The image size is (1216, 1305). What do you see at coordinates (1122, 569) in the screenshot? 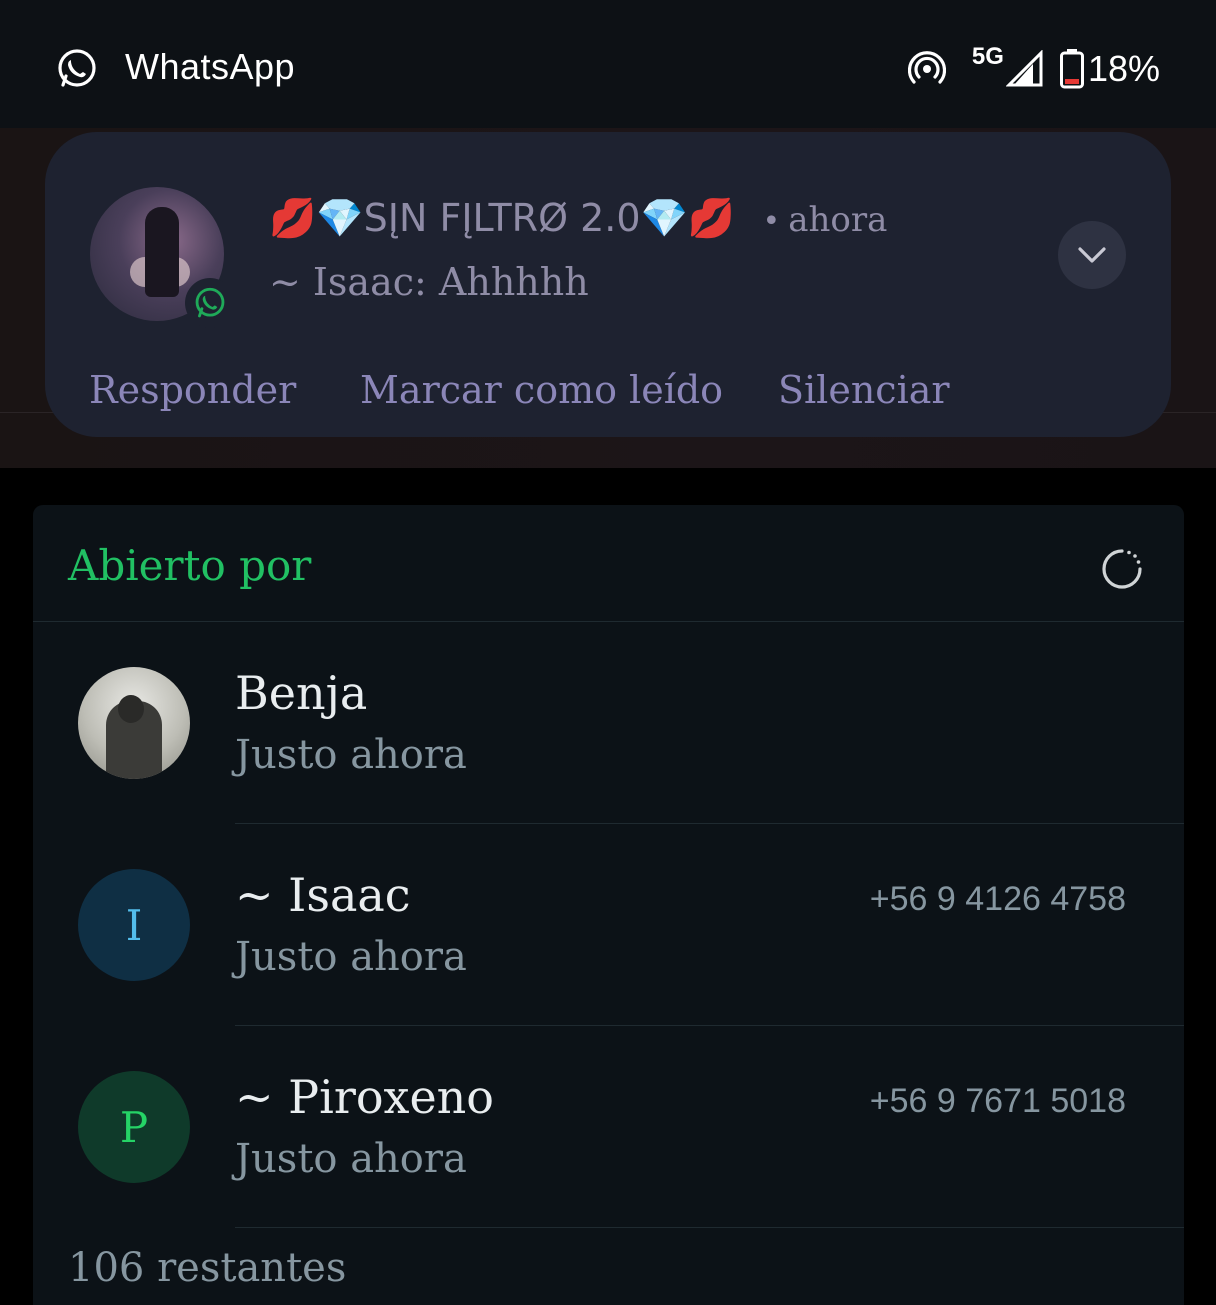
I see `loading-spinner-icon` at bounding box center [1122, 569].